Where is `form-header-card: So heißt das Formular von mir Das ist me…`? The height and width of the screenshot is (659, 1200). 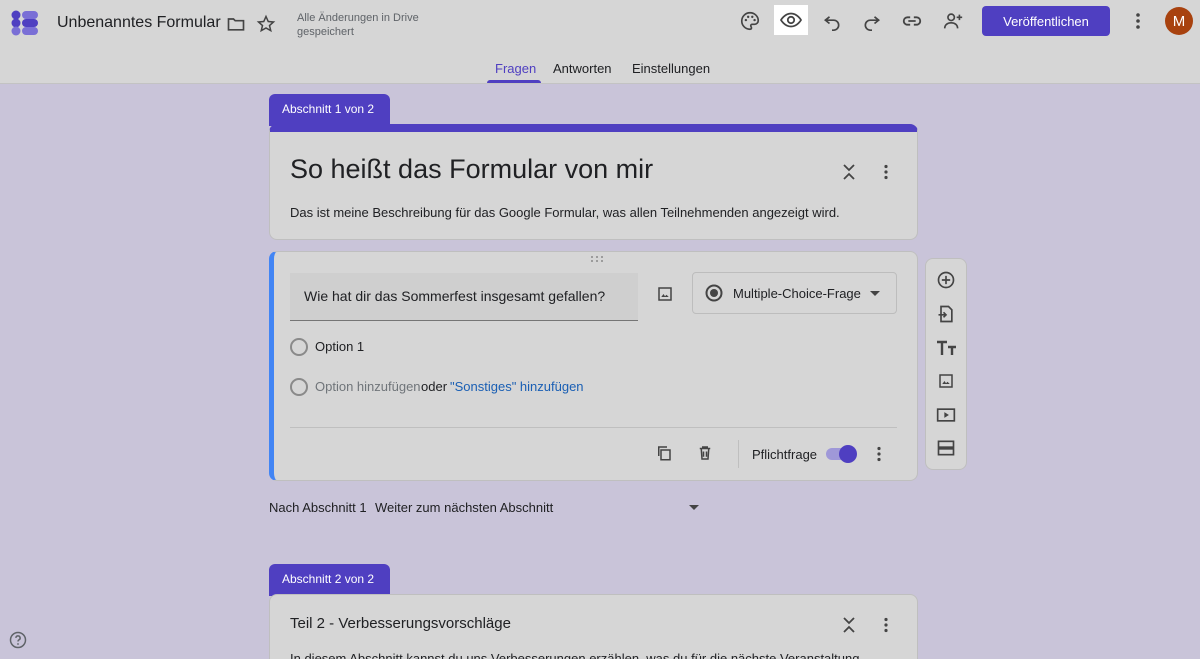 form-header-card: So heißt das Formular von mir Das ist me… is located at coordinates (593, 182).